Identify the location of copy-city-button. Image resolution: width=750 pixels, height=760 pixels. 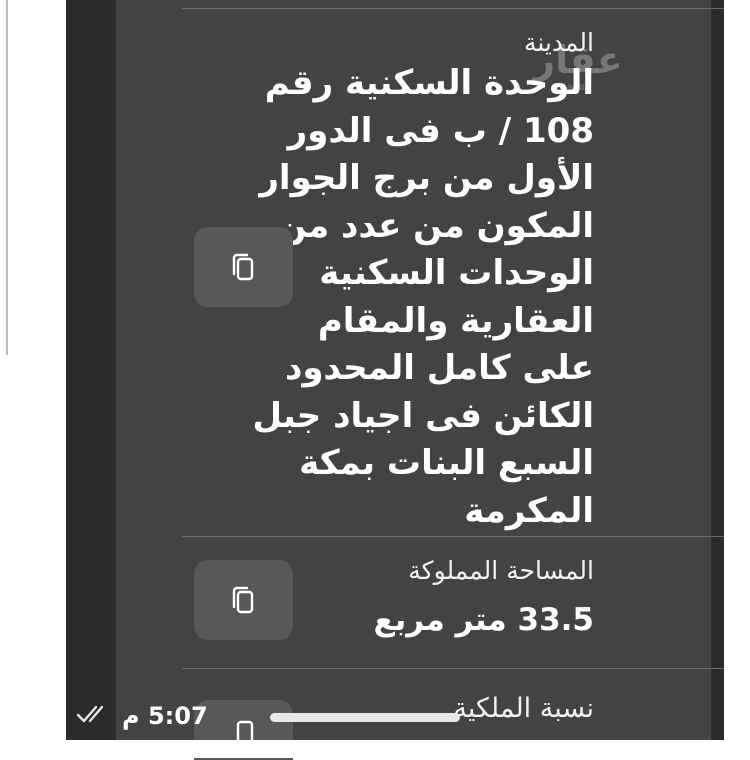
(243, 267).